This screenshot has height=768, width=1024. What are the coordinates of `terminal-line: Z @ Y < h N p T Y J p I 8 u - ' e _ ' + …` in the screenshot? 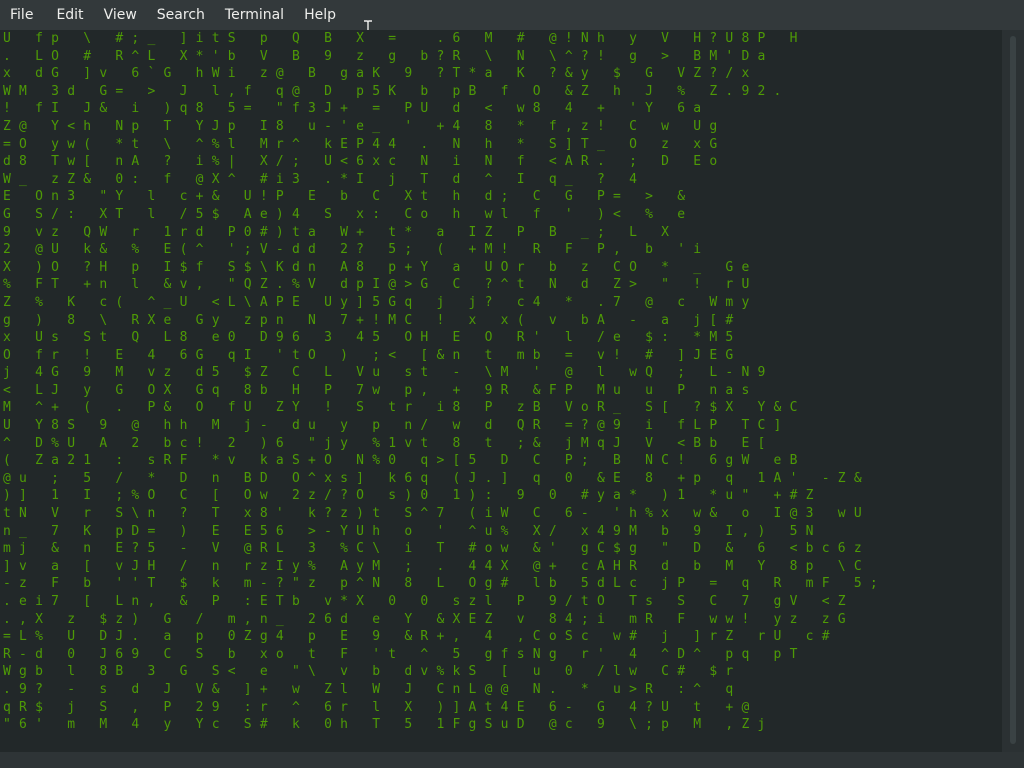 It's located at (360, 126).